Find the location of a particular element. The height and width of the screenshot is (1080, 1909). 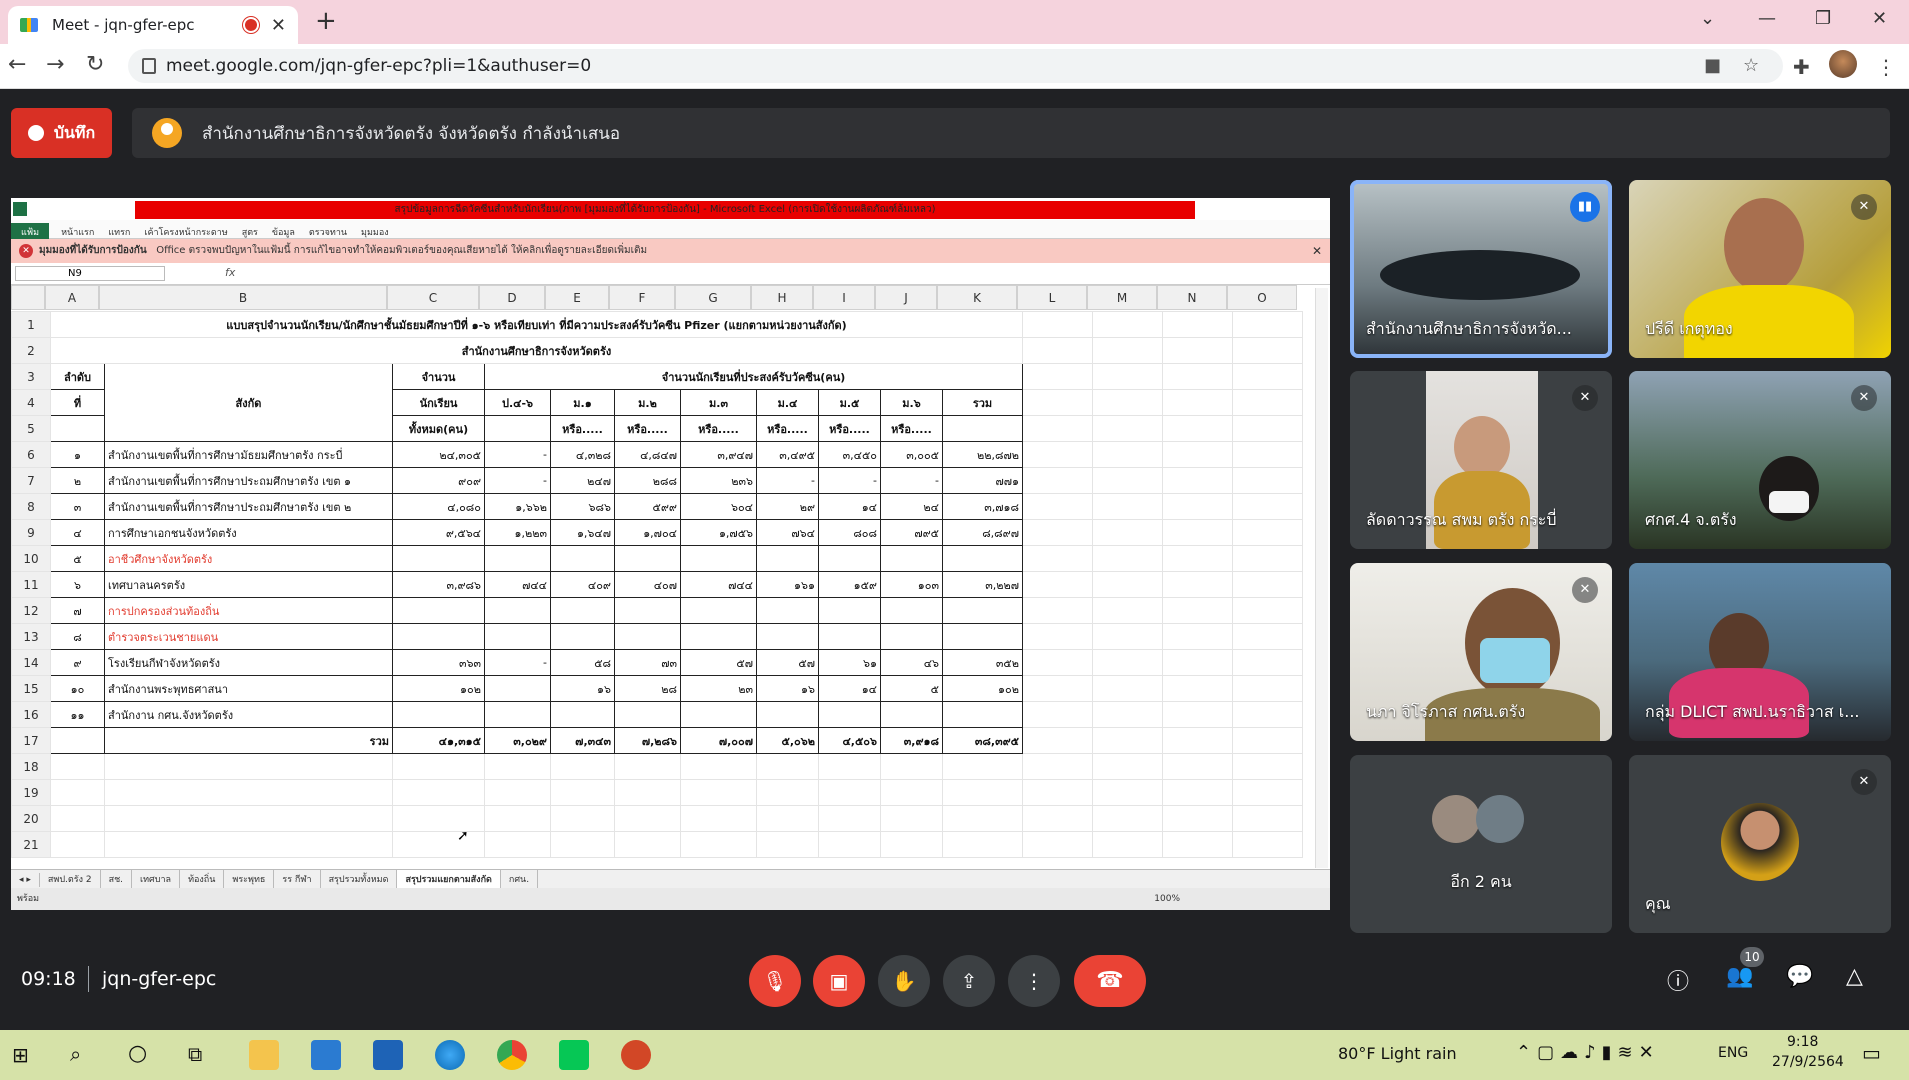

row-header: 9 is located at coordinates (31, 532).